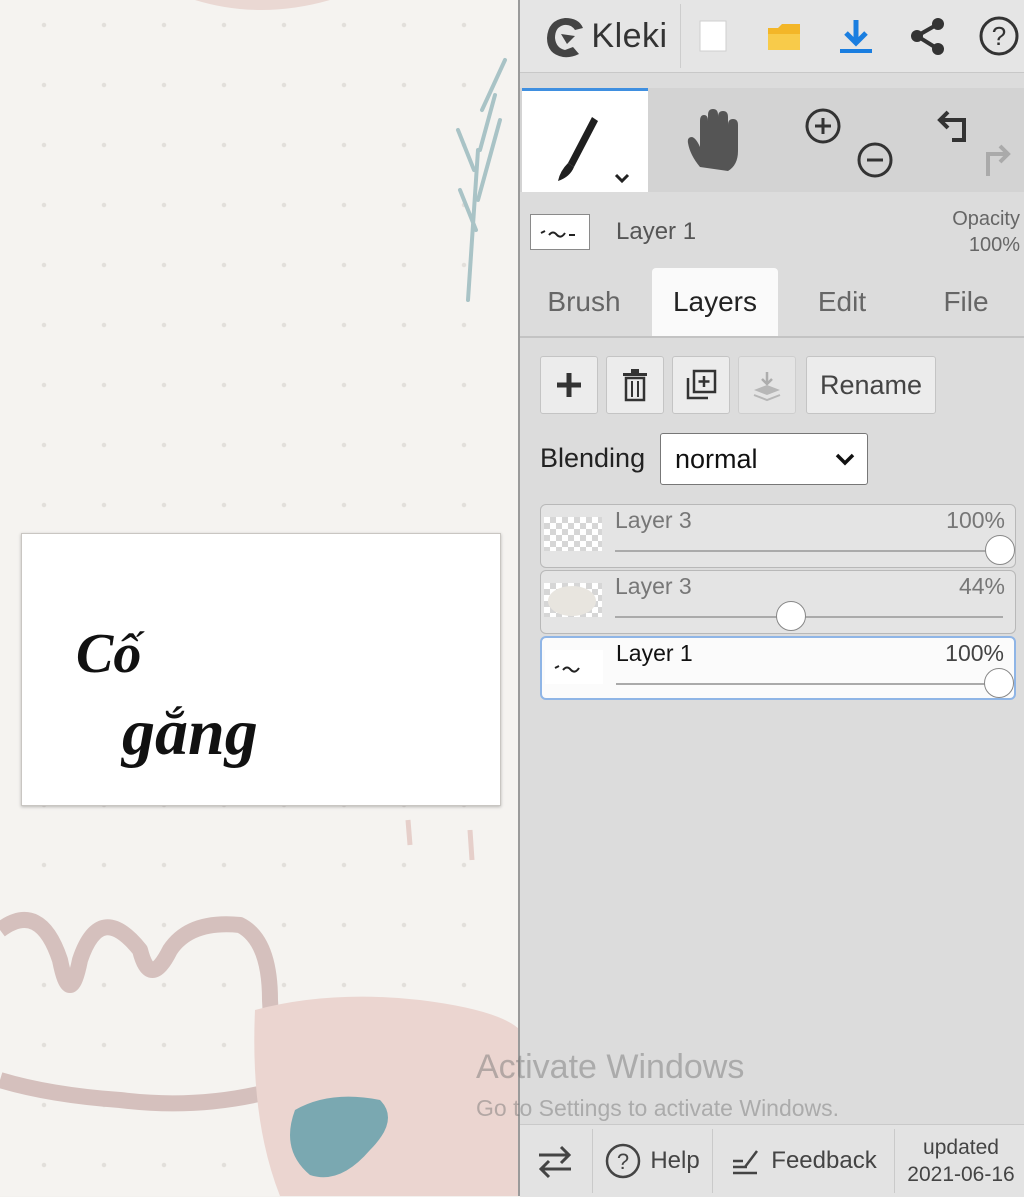 The height and width of the screenshot is (1197, 1024). Describe the element at coordinates (764, 459) in the screenshot. I see `blending-select: normal` at that location.